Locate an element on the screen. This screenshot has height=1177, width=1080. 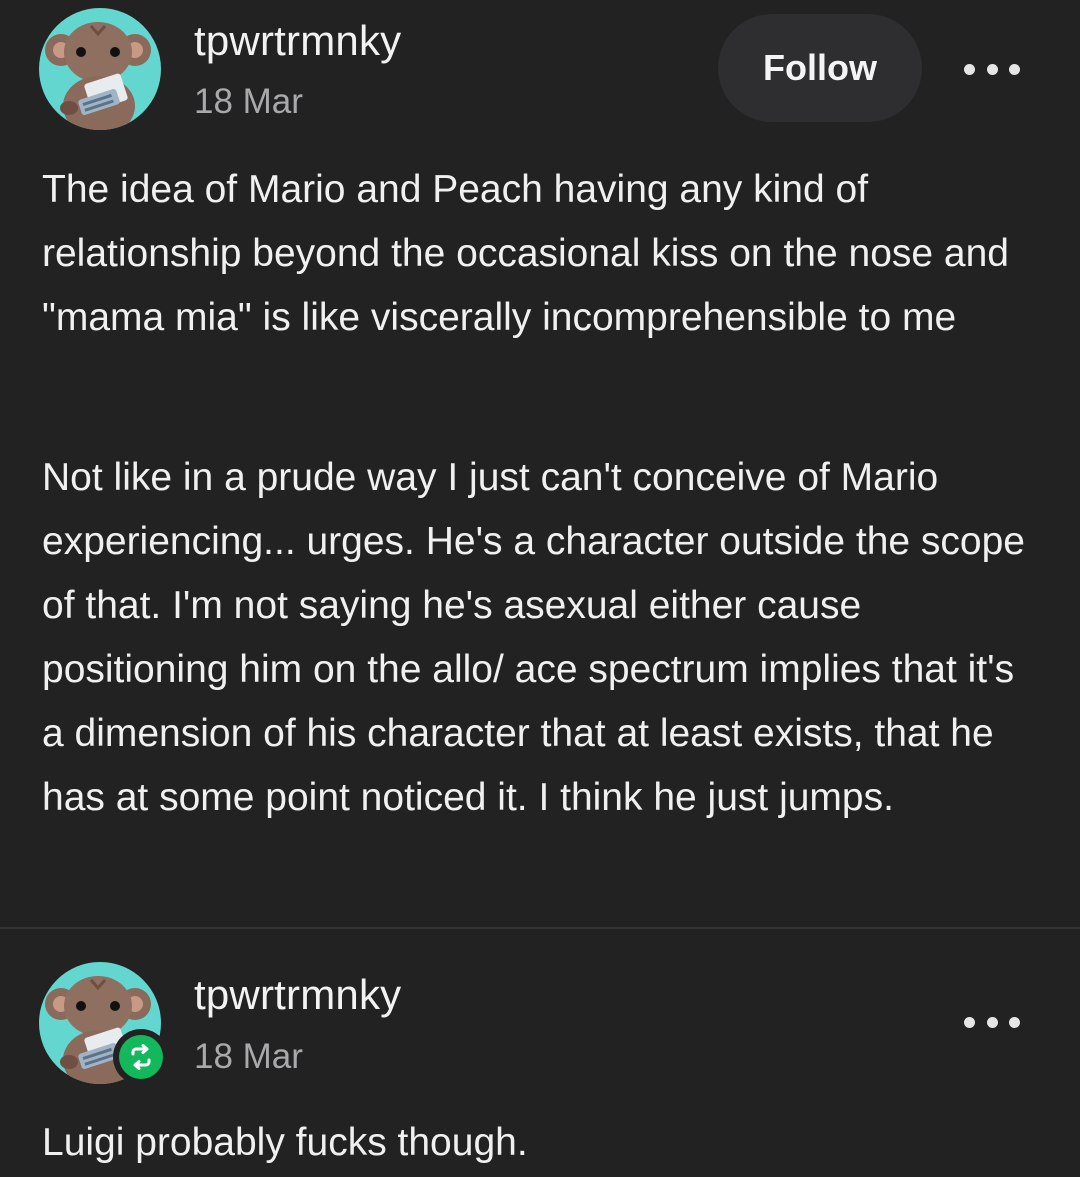
avatar is located at coordinates (100, 69).